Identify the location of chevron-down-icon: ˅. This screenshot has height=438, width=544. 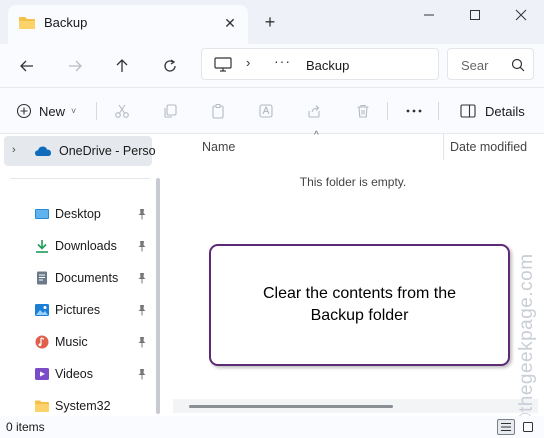
(74, 111).